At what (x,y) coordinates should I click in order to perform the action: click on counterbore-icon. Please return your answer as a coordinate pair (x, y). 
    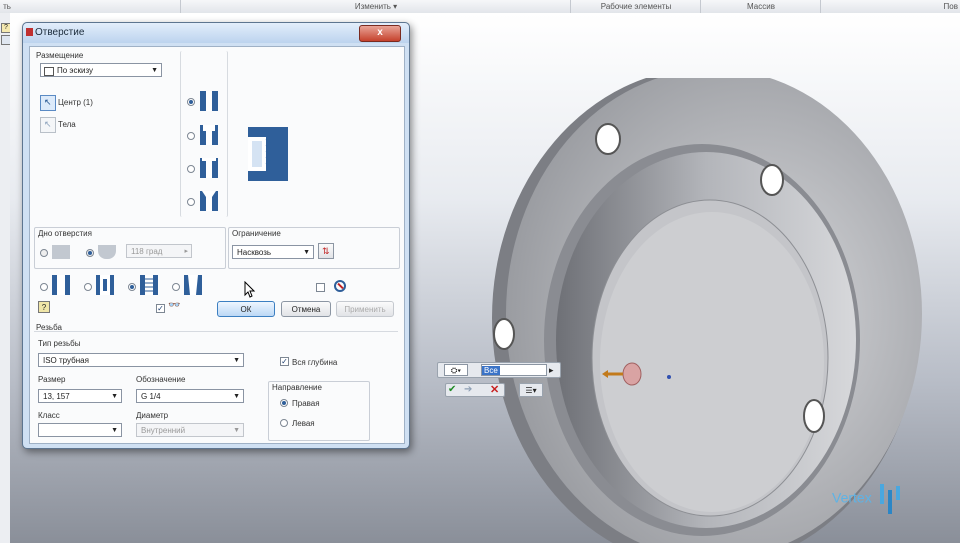
    Looking at the image, I should click on (209, 135).